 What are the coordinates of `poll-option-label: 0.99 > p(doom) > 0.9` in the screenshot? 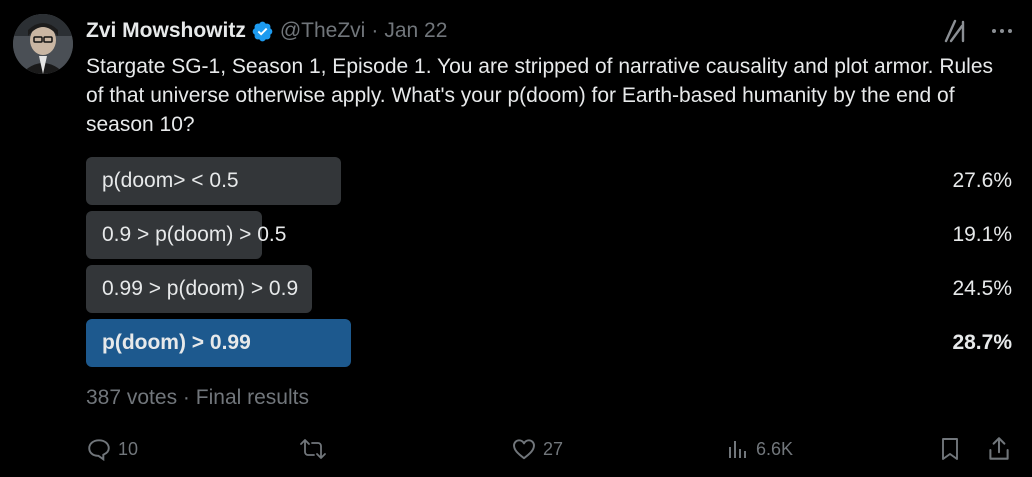 It's located at (200, 288).